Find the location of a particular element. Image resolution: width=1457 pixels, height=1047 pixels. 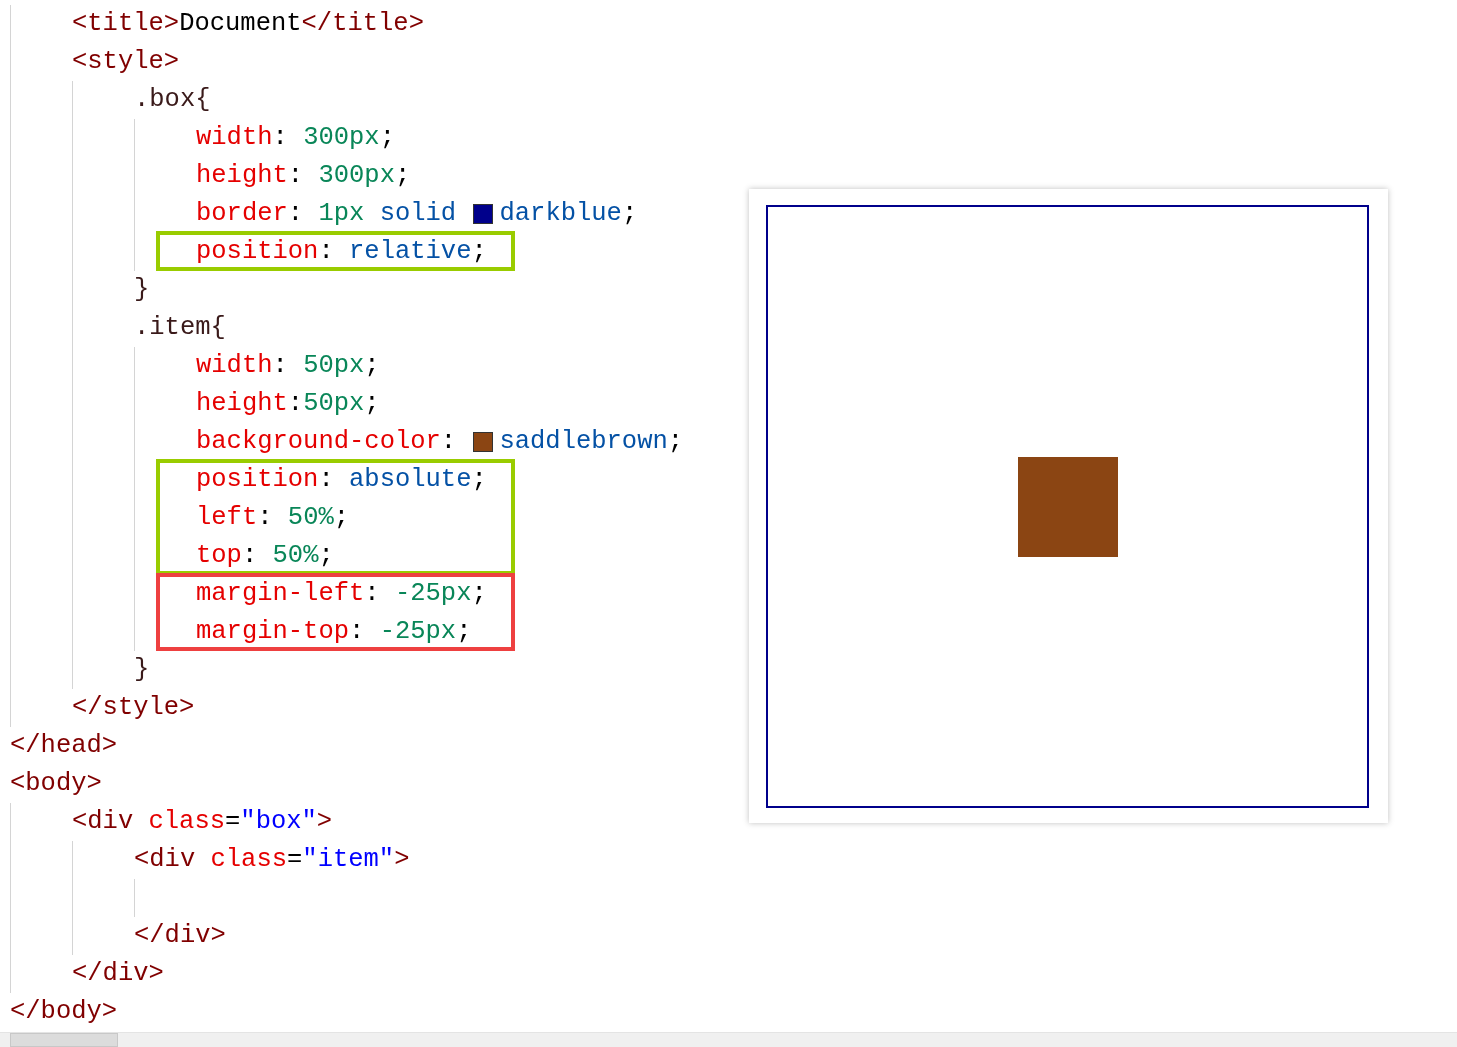

code-line: <title>Document</title> is located at coordinates (248, 24).